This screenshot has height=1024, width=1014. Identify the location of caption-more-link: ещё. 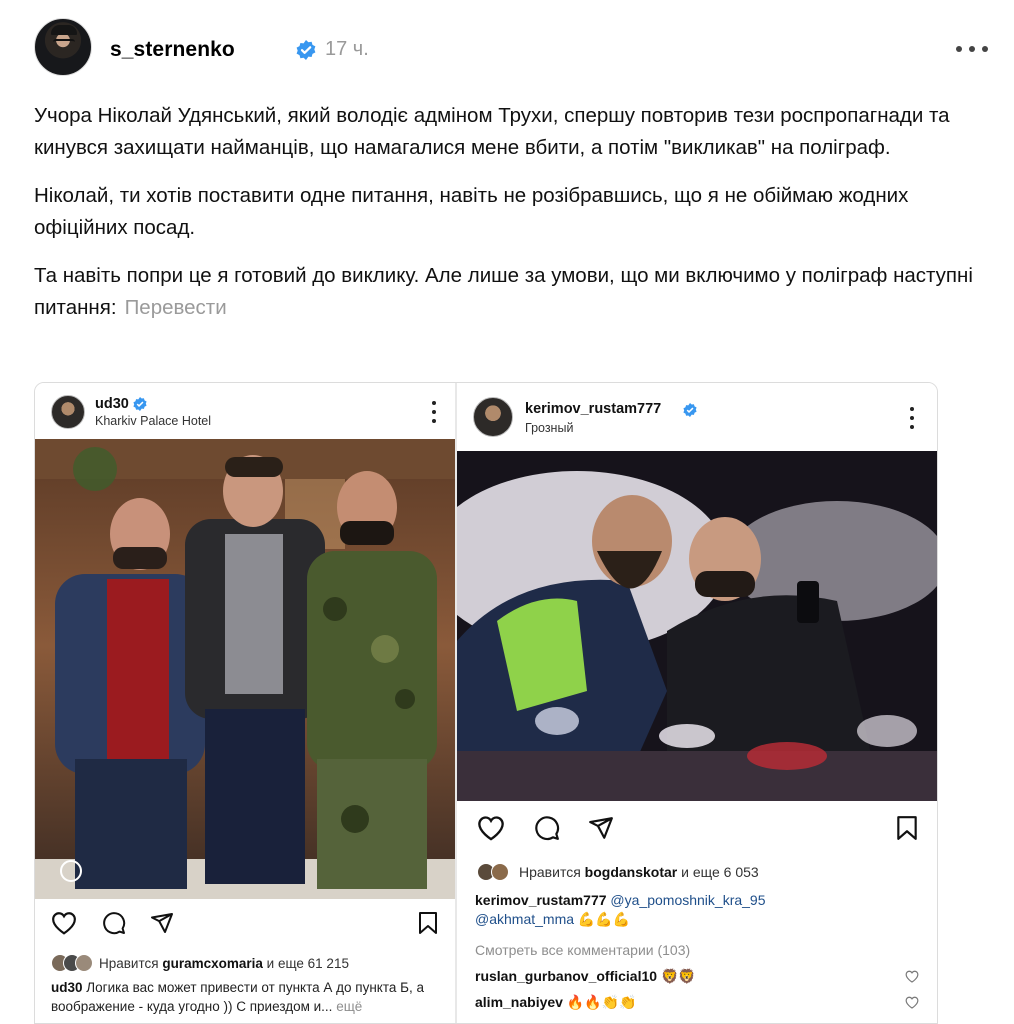
(349, 1006).